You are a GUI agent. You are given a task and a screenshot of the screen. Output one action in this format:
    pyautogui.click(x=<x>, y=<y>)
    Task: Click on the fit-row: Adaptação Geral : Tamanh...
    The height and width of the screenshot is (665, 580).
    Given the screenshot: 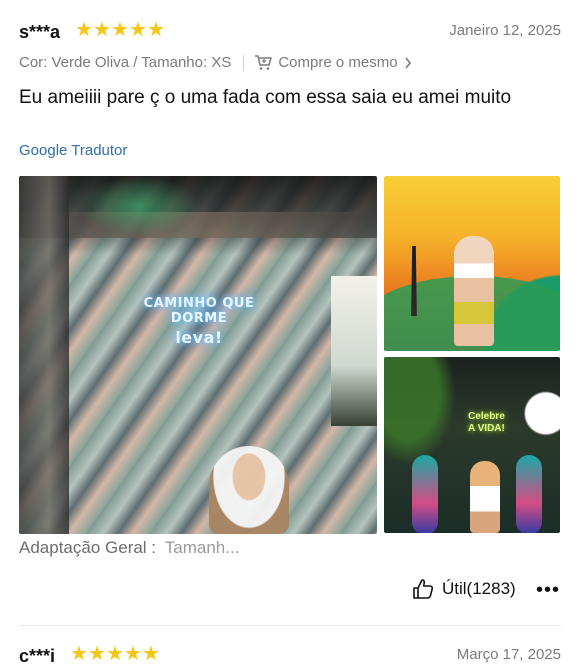 What is the action you would take?
    pyautogui.click(x=129, y=548)
    